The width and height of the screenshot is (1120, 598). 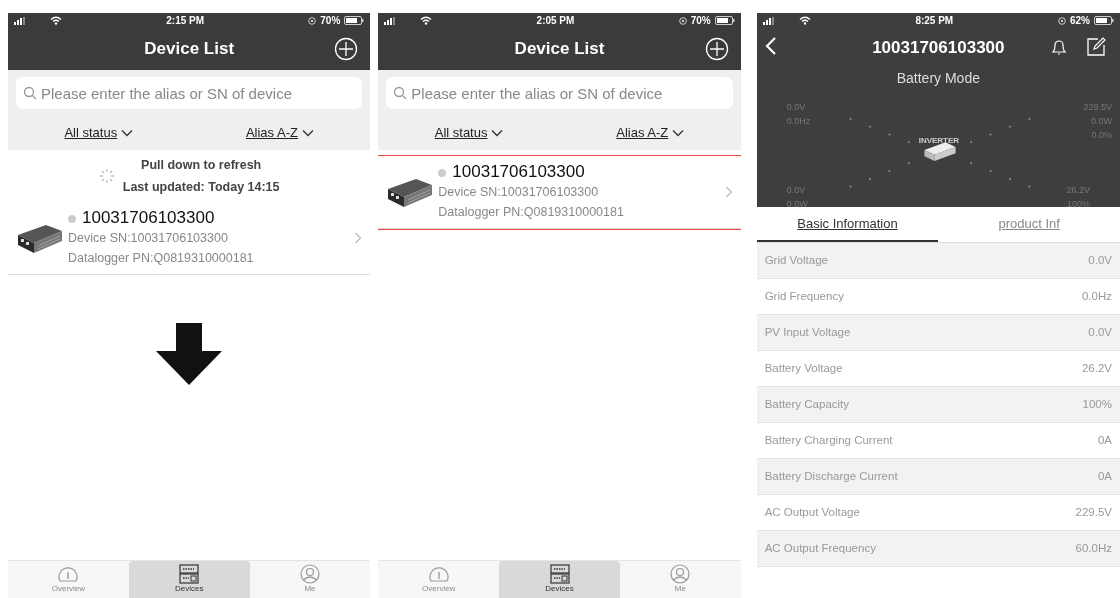 I want to click on info-tab: product Inf, so click(x=1029, y=224).